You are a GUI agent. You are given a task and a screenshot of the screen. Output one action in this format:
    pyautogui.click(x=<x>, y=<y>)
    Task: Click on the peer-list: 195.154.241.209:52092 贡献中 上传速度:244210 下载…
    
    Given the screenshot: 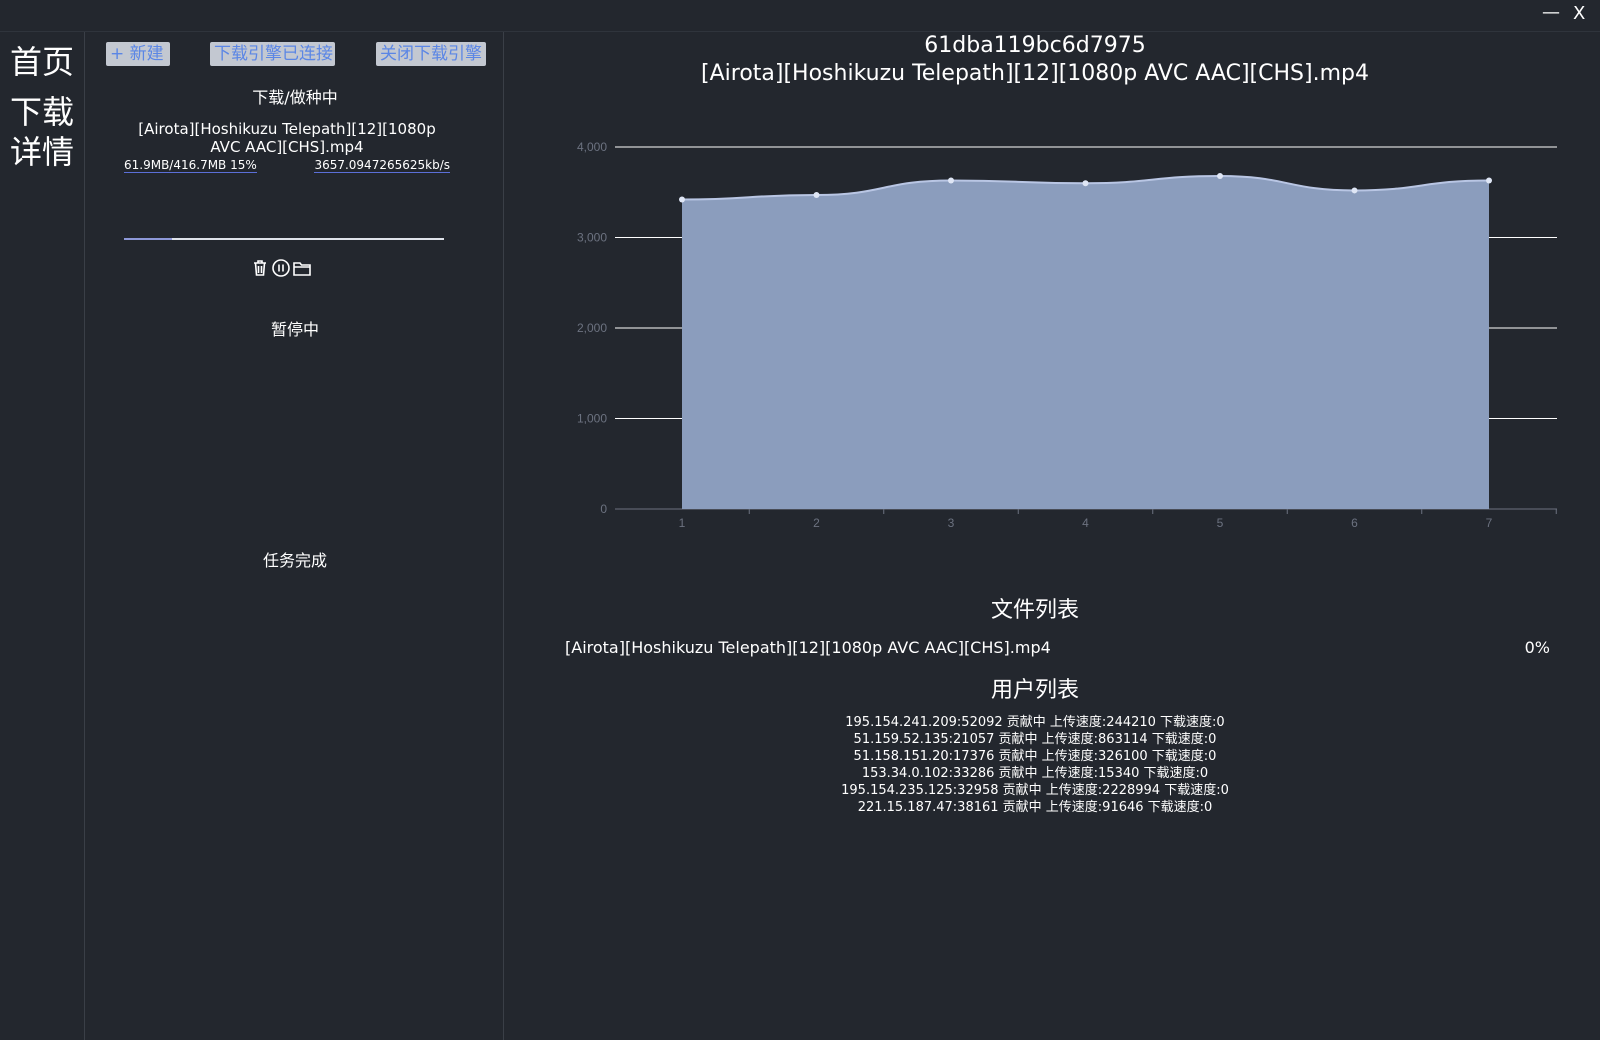 What is the action you would take?
    pyautogui.click(x=1035, y=765)
    